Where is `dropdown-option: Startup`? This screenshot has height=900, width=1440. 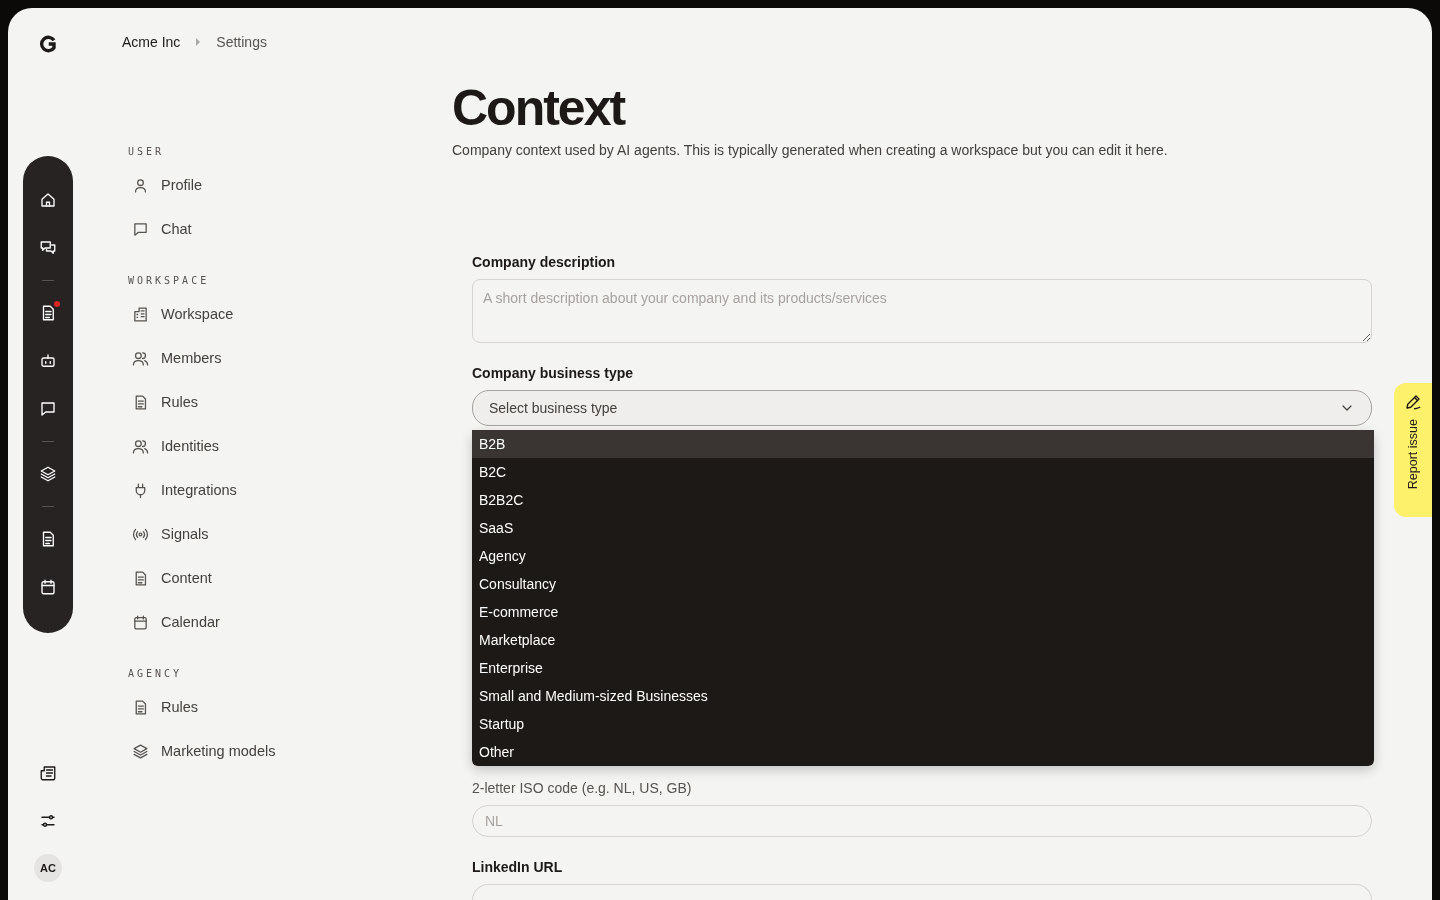
dropdown-option: Startup is located at coordinates (923, 724).